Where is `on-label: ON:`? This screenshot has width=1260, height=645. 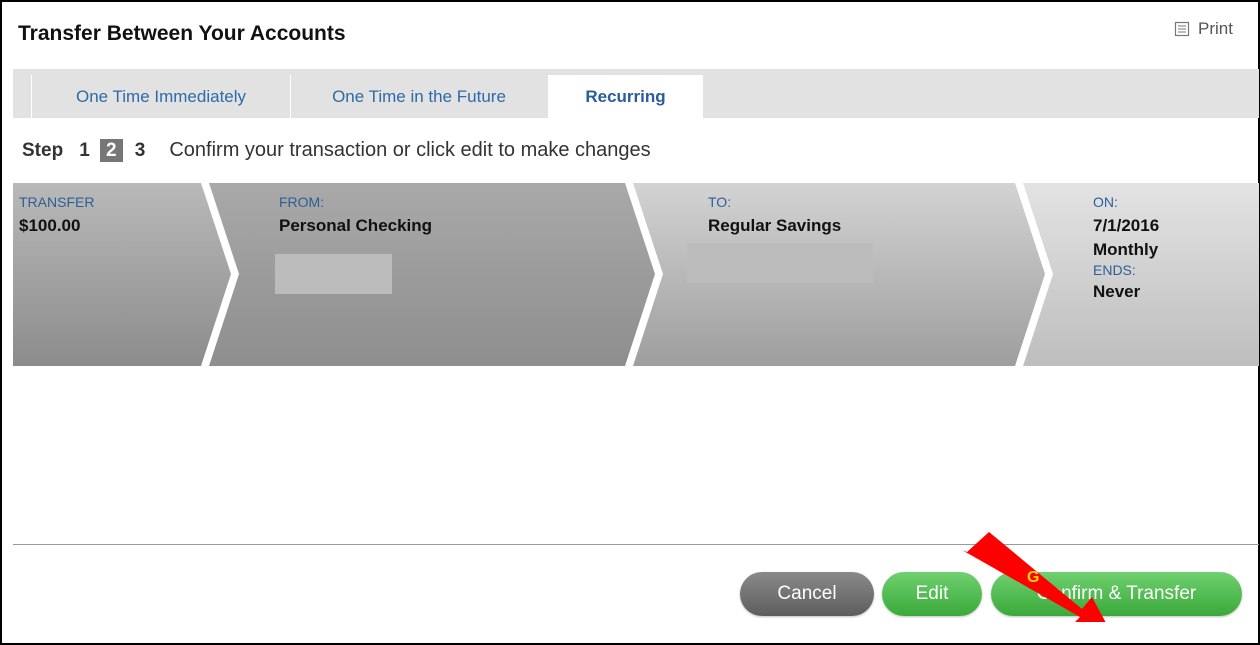
on-label: ON: is located at coordinates (1105, 202).